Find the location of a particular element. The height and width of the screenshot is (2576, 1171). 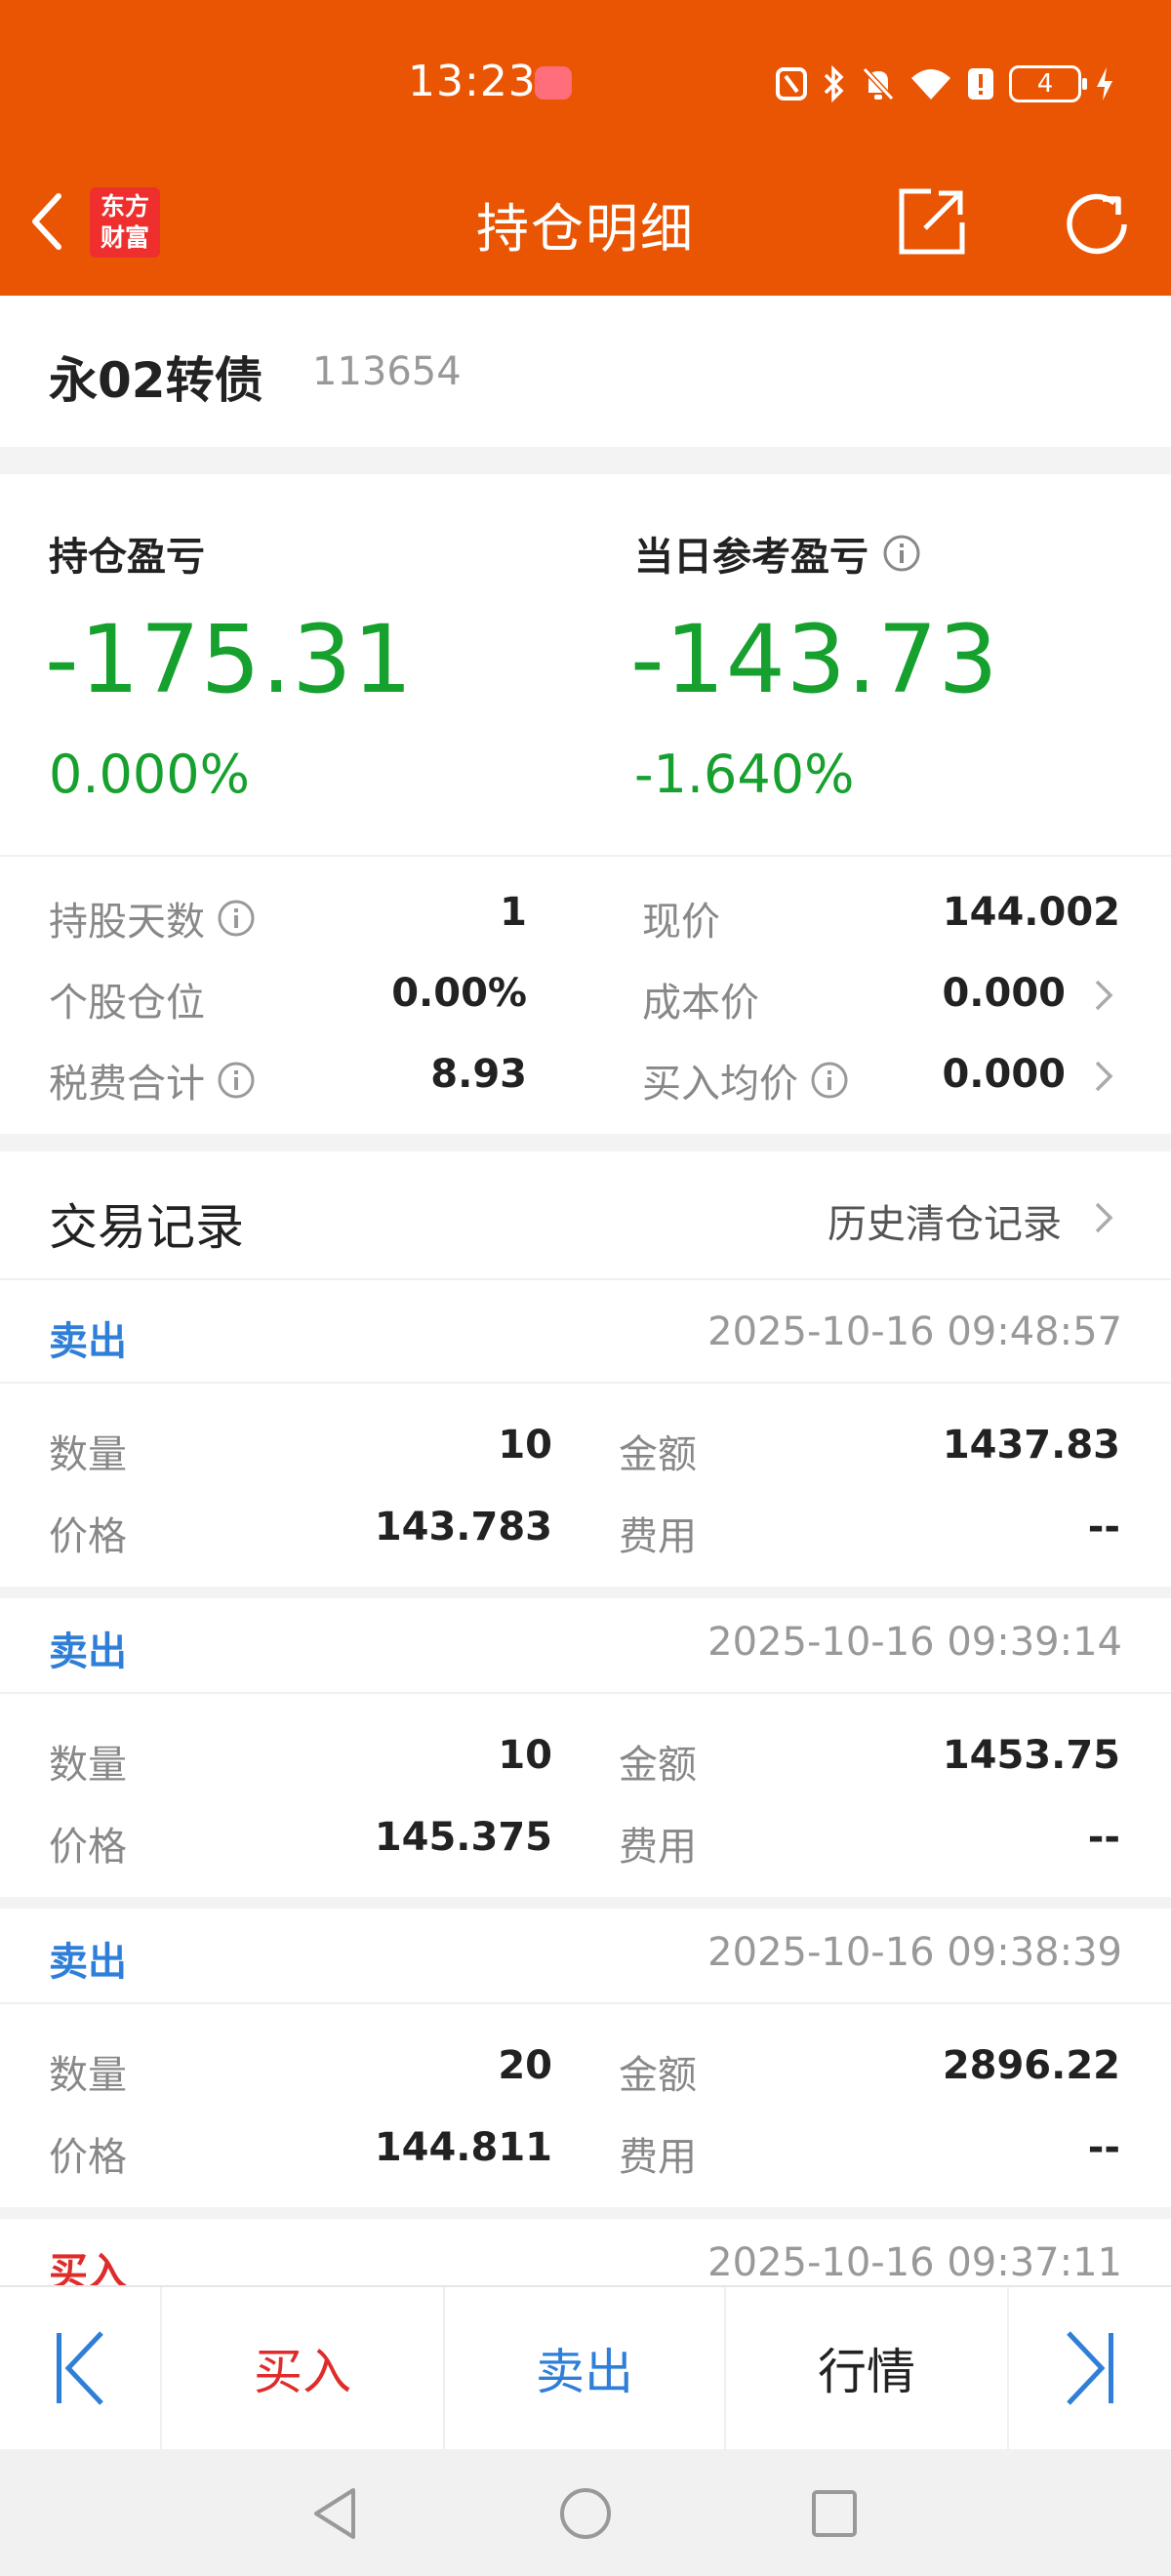

trade-time: 2025-10-16 09:38:39 is located at coordinates (914, 1952).